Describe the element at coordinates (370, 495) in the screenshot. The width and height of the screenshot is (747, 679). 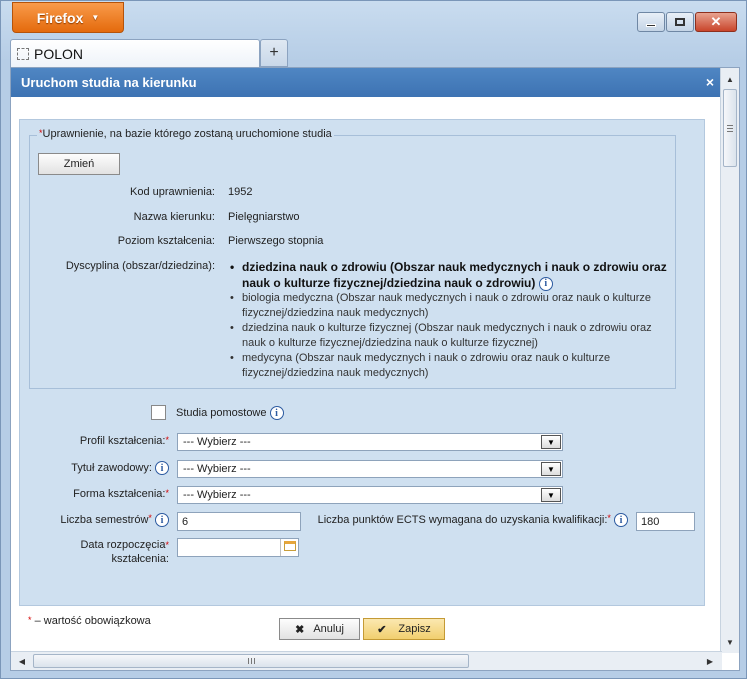
I see `study-form-select: --- Wybierz --- ▼` at that location.